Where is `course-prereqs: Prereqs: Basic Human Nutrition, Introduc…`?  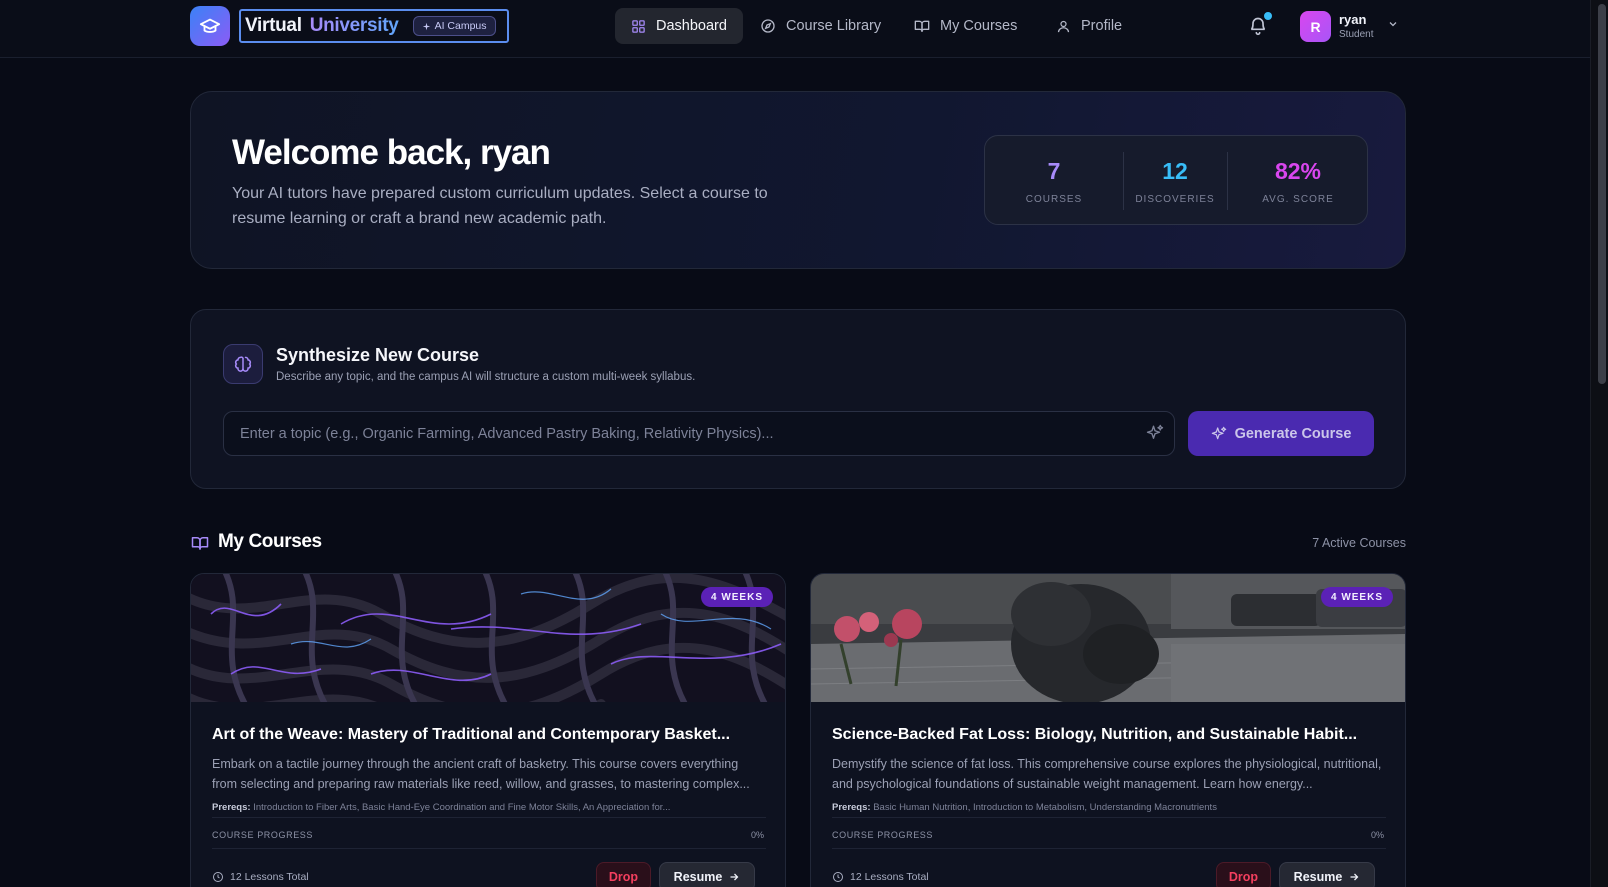
course-prereqs: Prereqs: Basic Human Nutrition, Introduc… is located at coordinates (1109, 807).